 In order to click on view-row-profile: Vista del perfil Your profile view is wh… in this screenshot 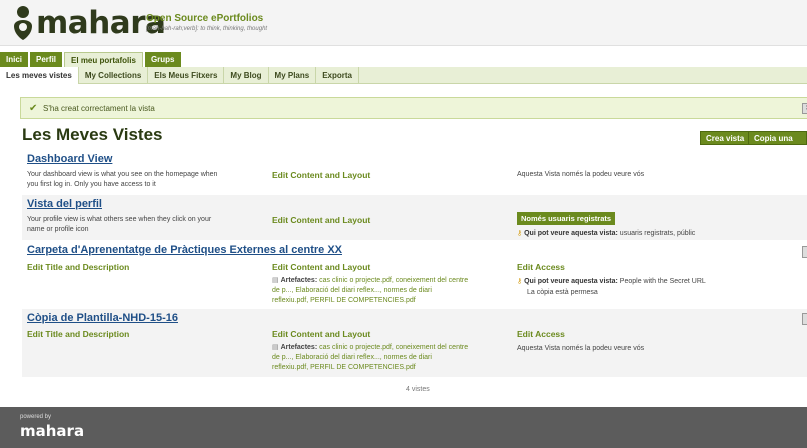, I will do `click(414, 217)`.